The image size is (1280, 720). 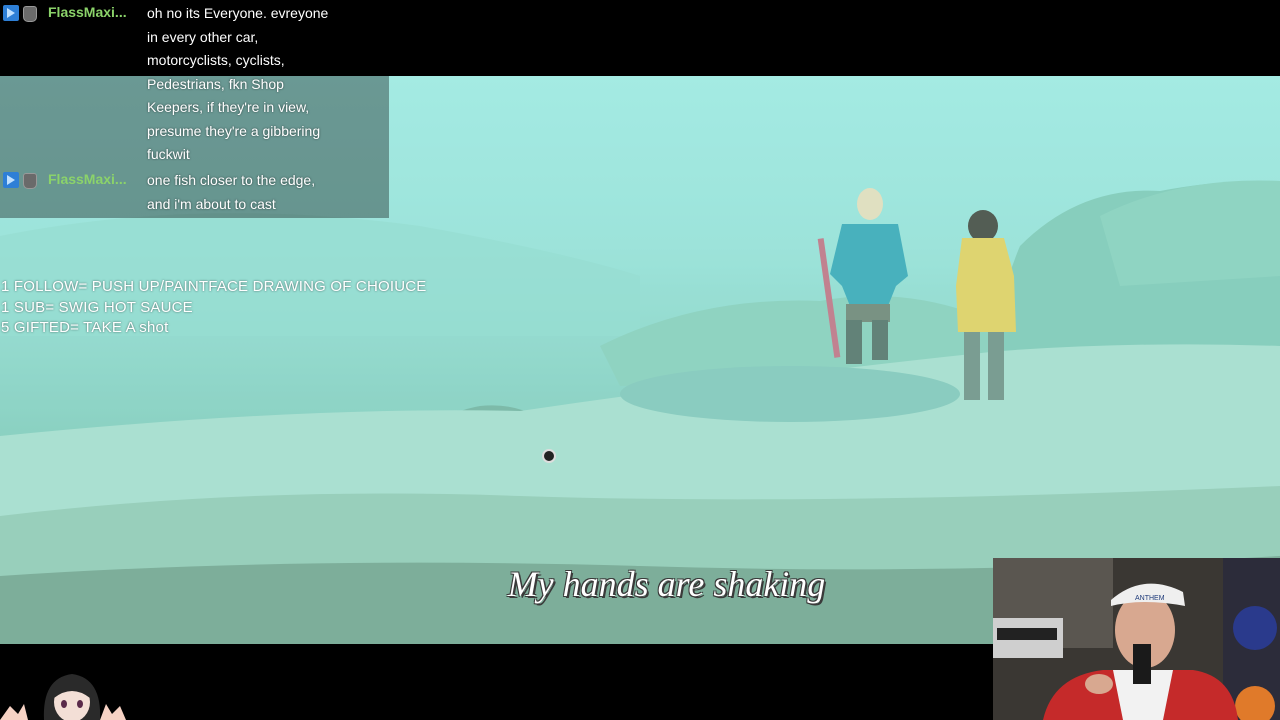 What do you see at coordinates (231, 180) in the screenshot?
I see `chat-line: one fish closer to the edge,` at bounding box center [231, 180].